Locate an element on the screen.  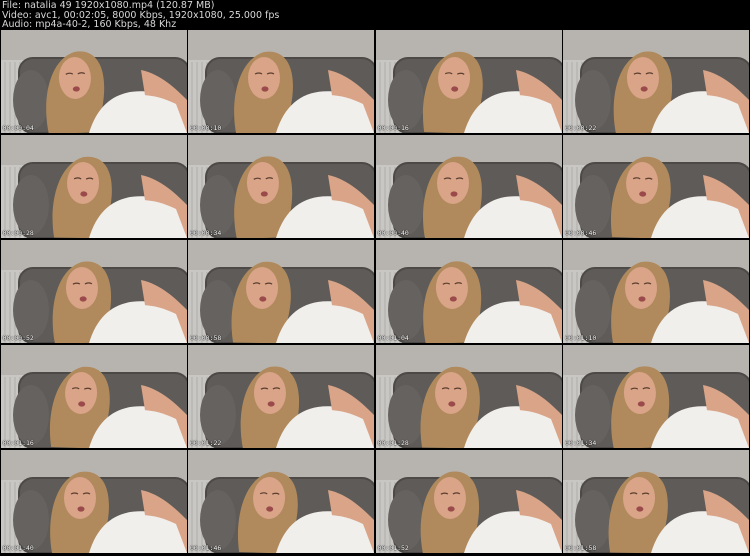
video-thumbnail: 00:01:22 is located at coordinates (281, 396).